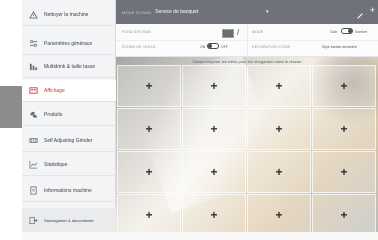 Image resolution: width=378 pixels, height=240 pixels. What do you see at coordinates (224, 47) in the screenshot?
I see `screensaver-off: OFF` at bounding box center [224, 47].